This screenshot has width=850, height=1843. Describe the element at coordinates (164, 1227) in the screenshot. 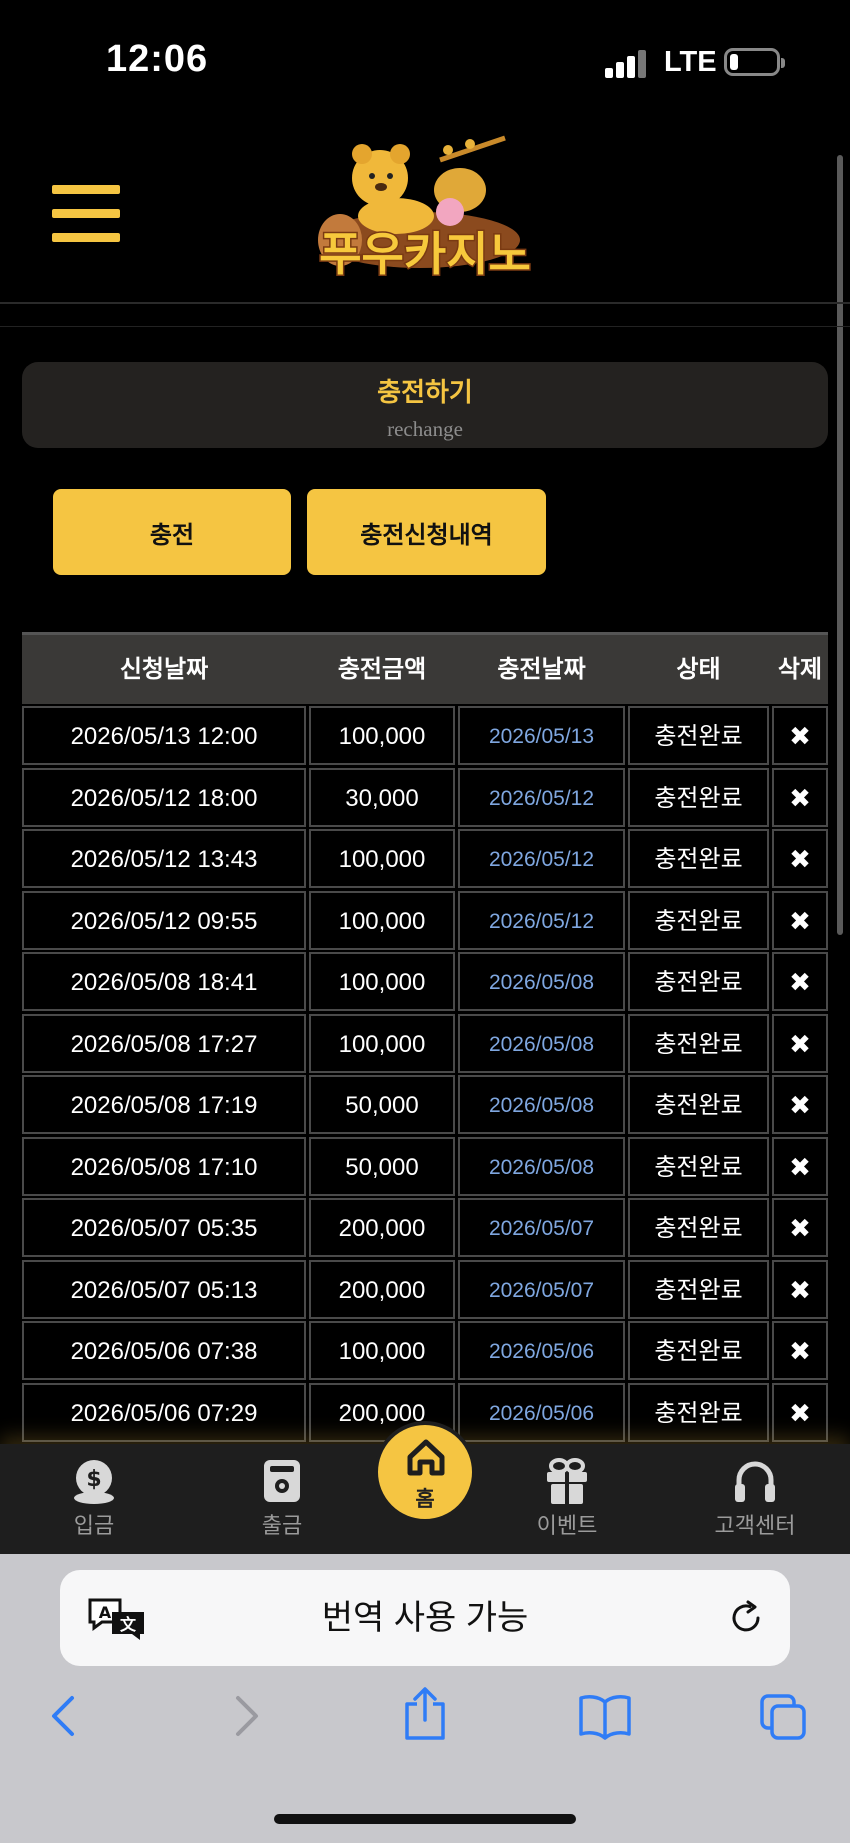

I see `request-date-cell: 2026/05/07 05:35` at that location.